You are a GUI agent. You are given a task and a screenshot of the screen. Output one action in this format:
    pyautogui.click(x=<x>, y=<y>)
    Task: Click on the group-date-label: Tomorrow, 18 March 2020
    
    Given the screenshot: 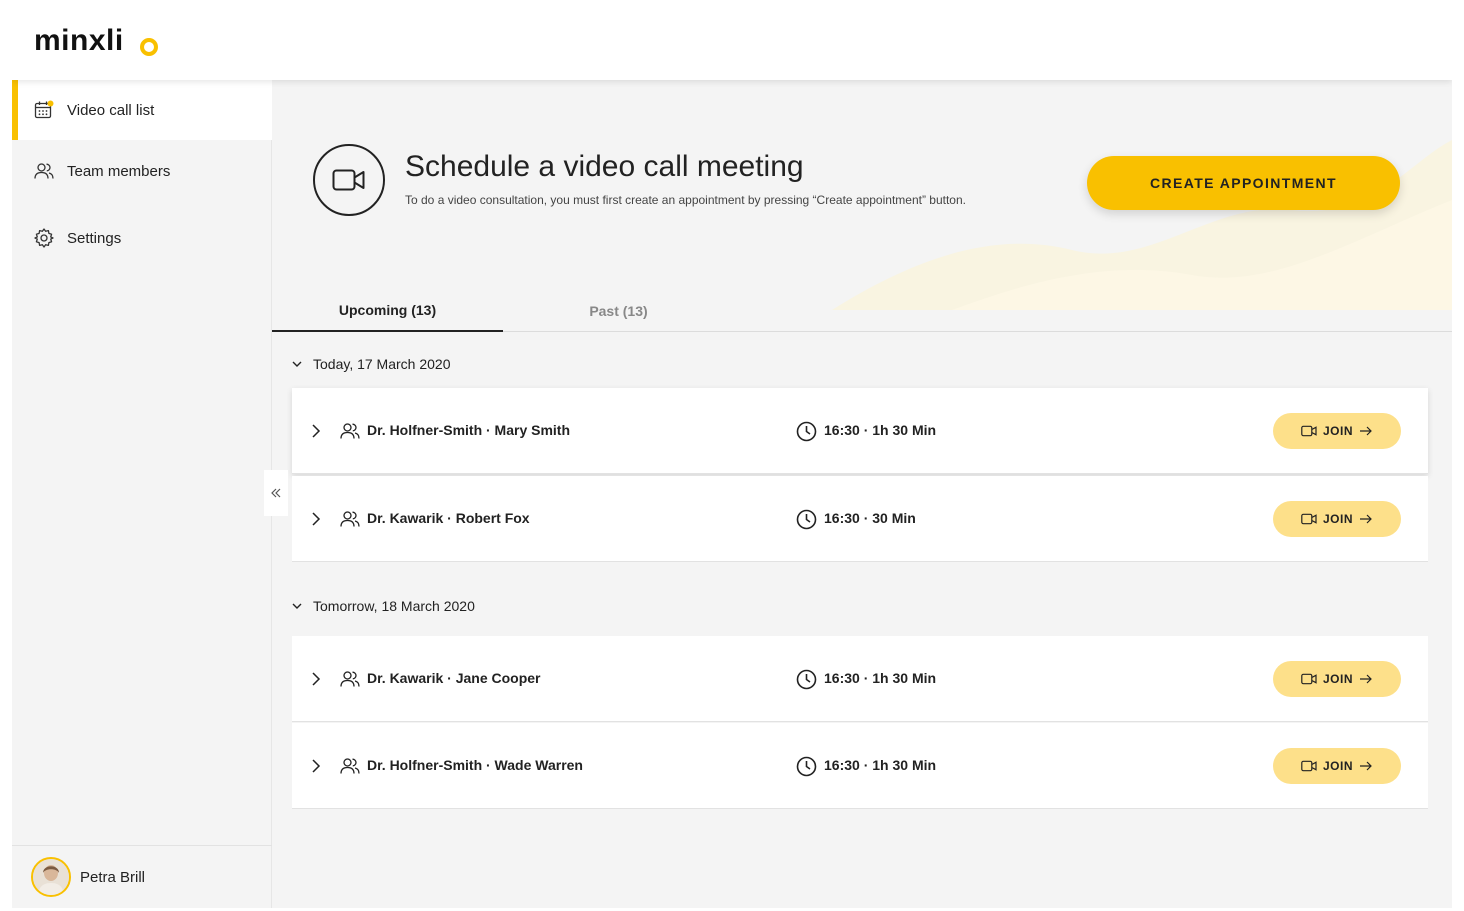 What is the action you would take?
    pyautogui.click(x=394, y=606)
    